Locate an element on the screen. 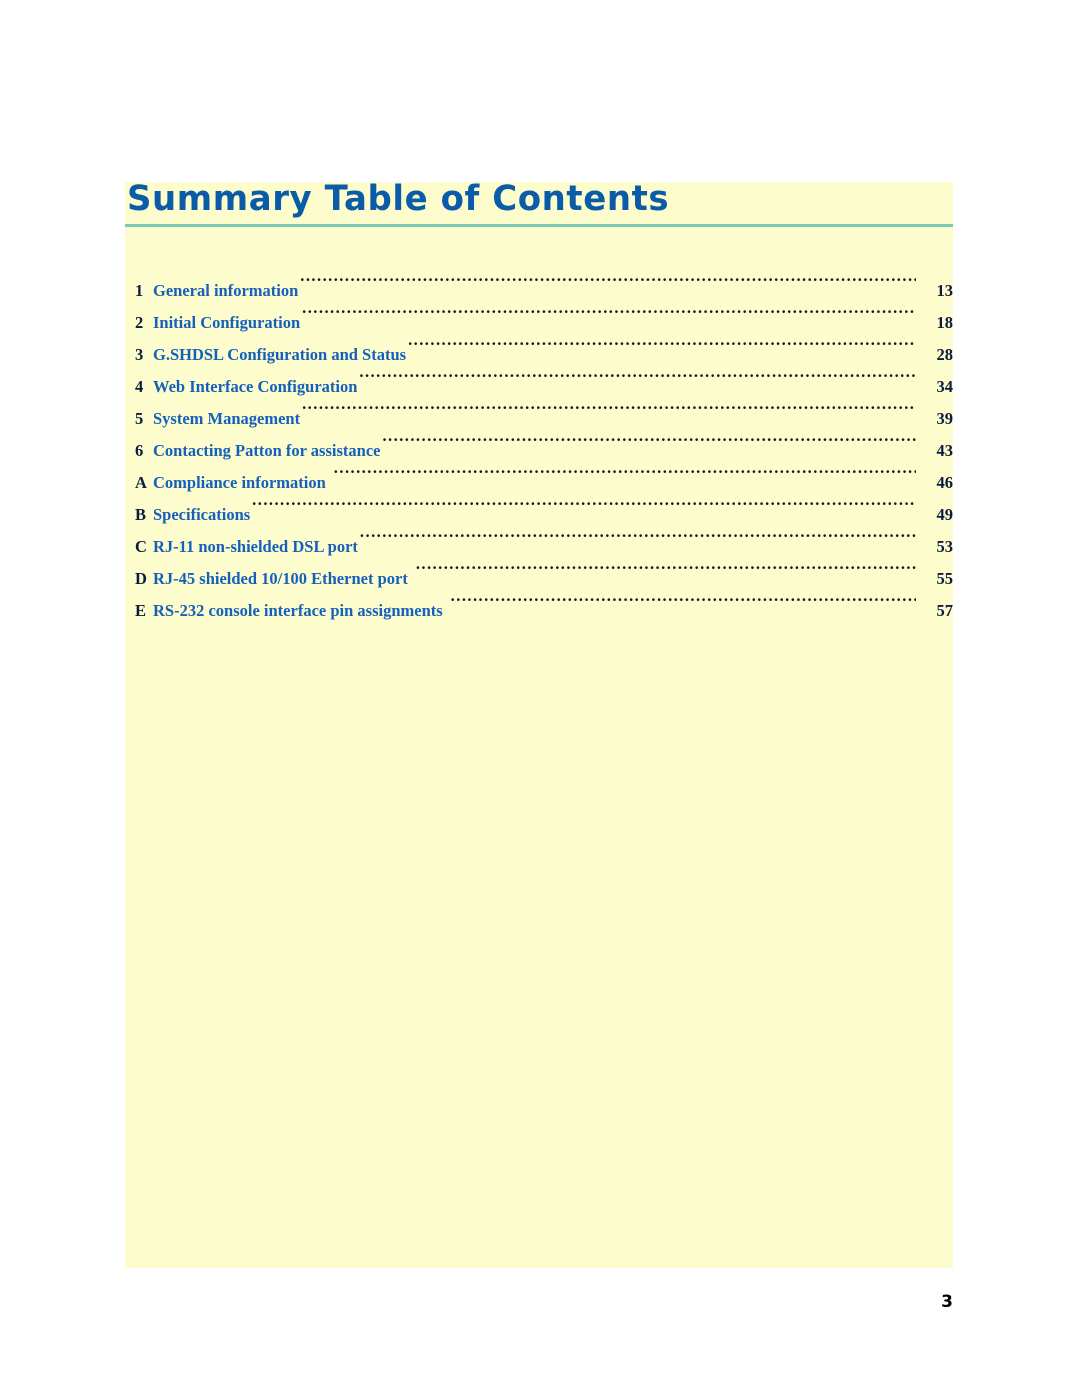  toc-entry-row: CRJ-11 non-shielded DSL port53 is located at coordinates (539, 538).